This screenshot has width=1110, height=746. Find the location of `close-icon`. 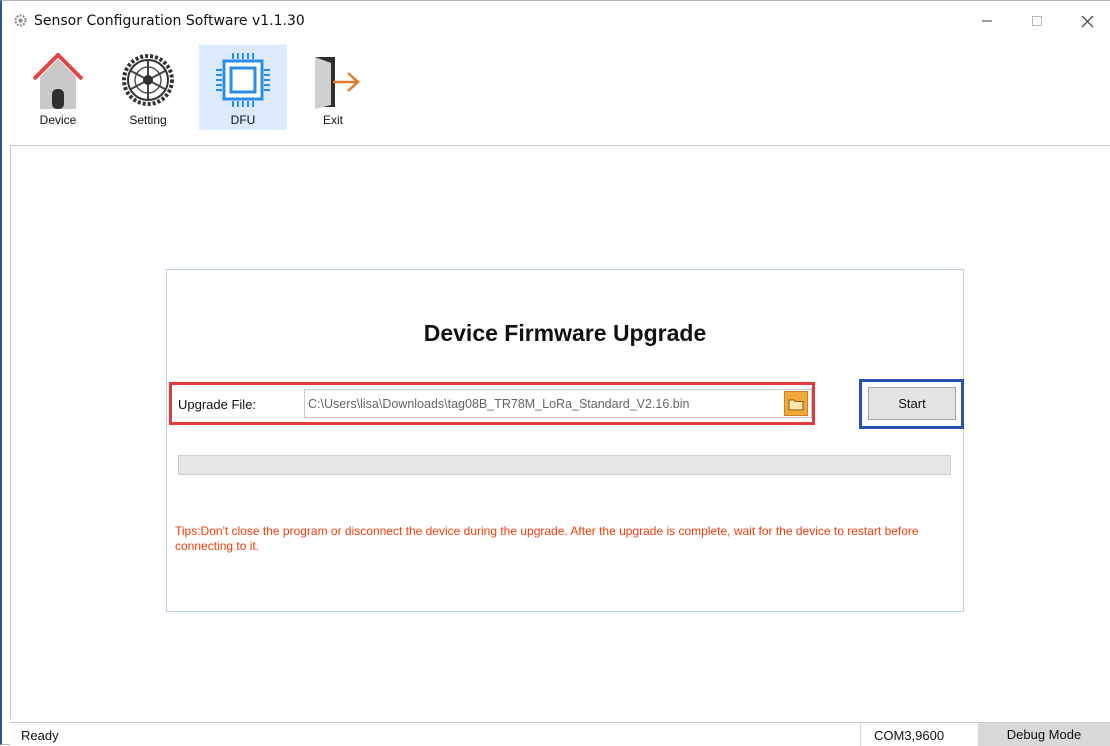

close-icon is located at coordinates (1087, 21).